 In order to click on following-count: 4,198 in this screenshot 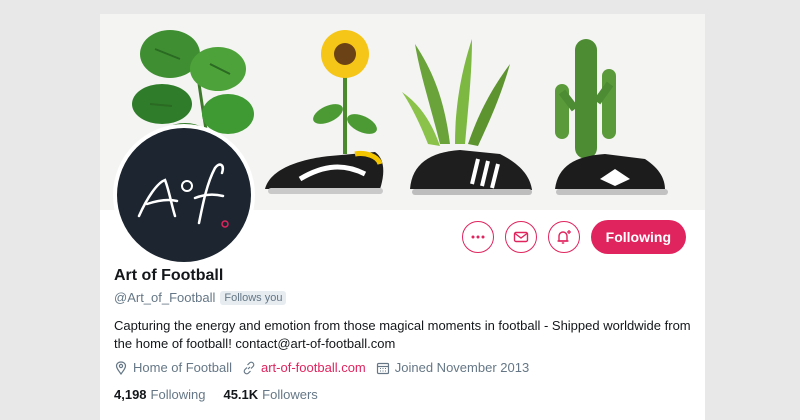, I will do `click(130, 394)`.